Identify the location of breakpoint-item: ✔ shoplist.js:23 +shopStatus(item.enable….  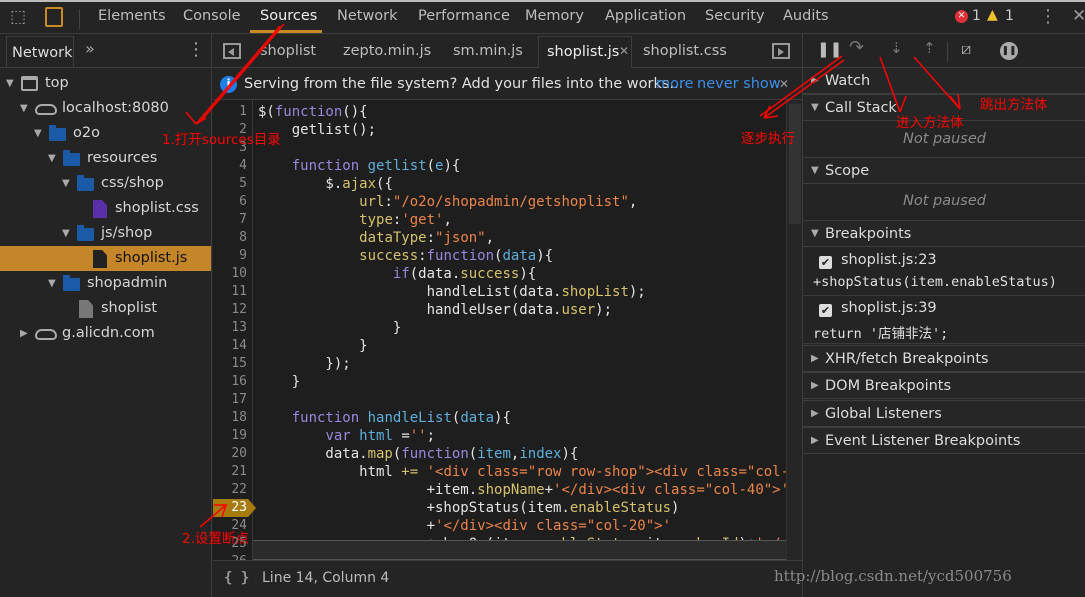
(944, 272).